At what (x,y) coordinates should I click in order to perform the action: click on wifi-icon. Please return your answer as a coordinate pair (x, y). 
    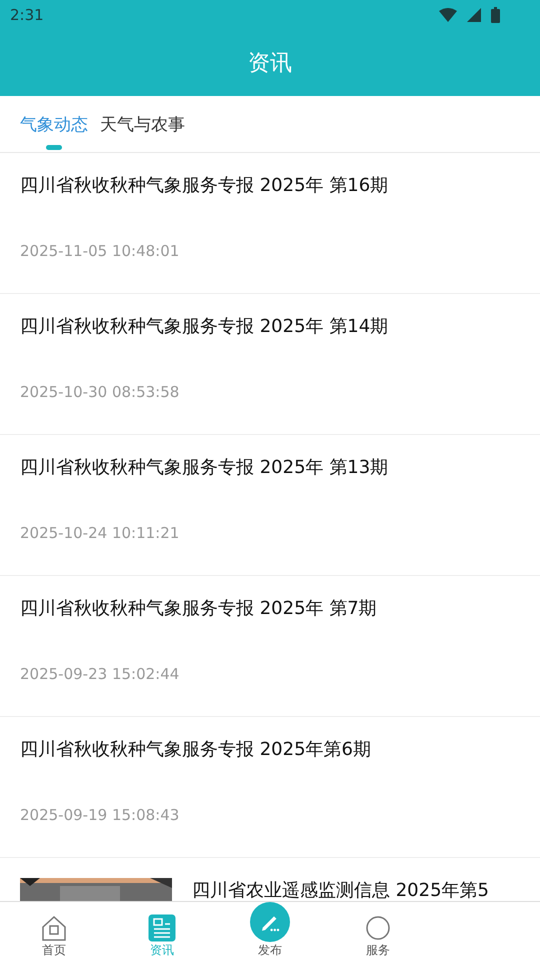
    Looking at the image, I should click on (448, 15).